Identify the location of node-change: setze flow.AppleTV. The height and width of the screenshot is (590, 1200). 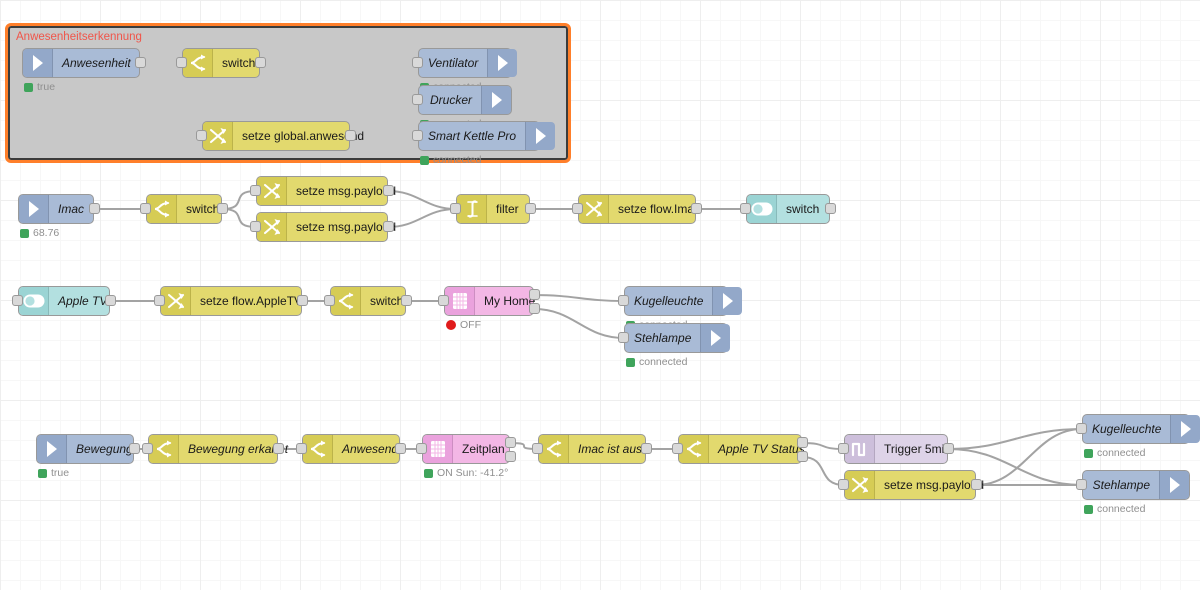
(231, 301).